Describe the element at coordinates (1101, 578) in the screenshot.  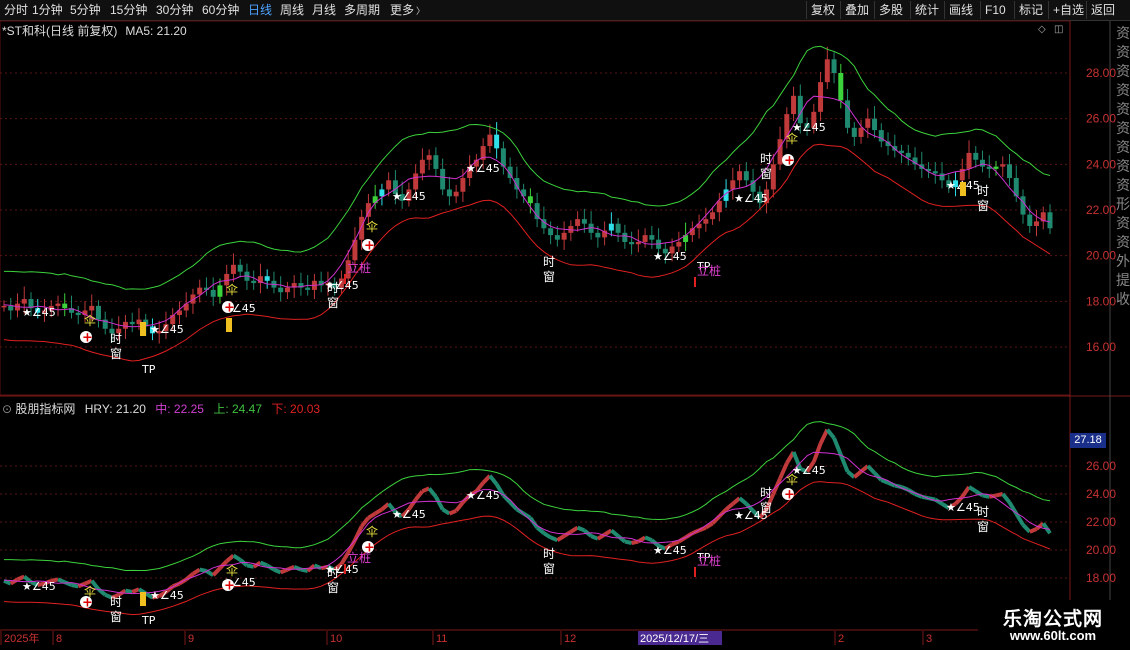
I see `ind-axis-tick: 18.00` at that location.